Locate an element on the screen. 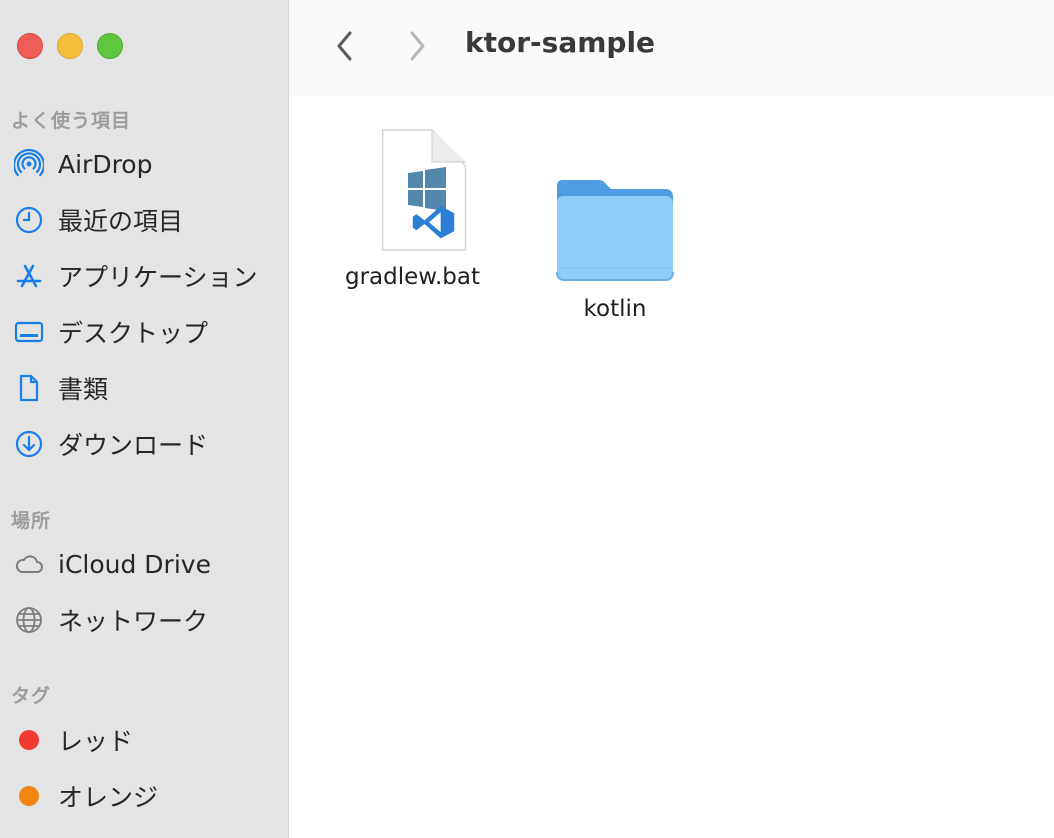 This screenshot has width=1054, height=838. sidebar-item-airdrop: AirDrop is located at coordinates (83, 164).